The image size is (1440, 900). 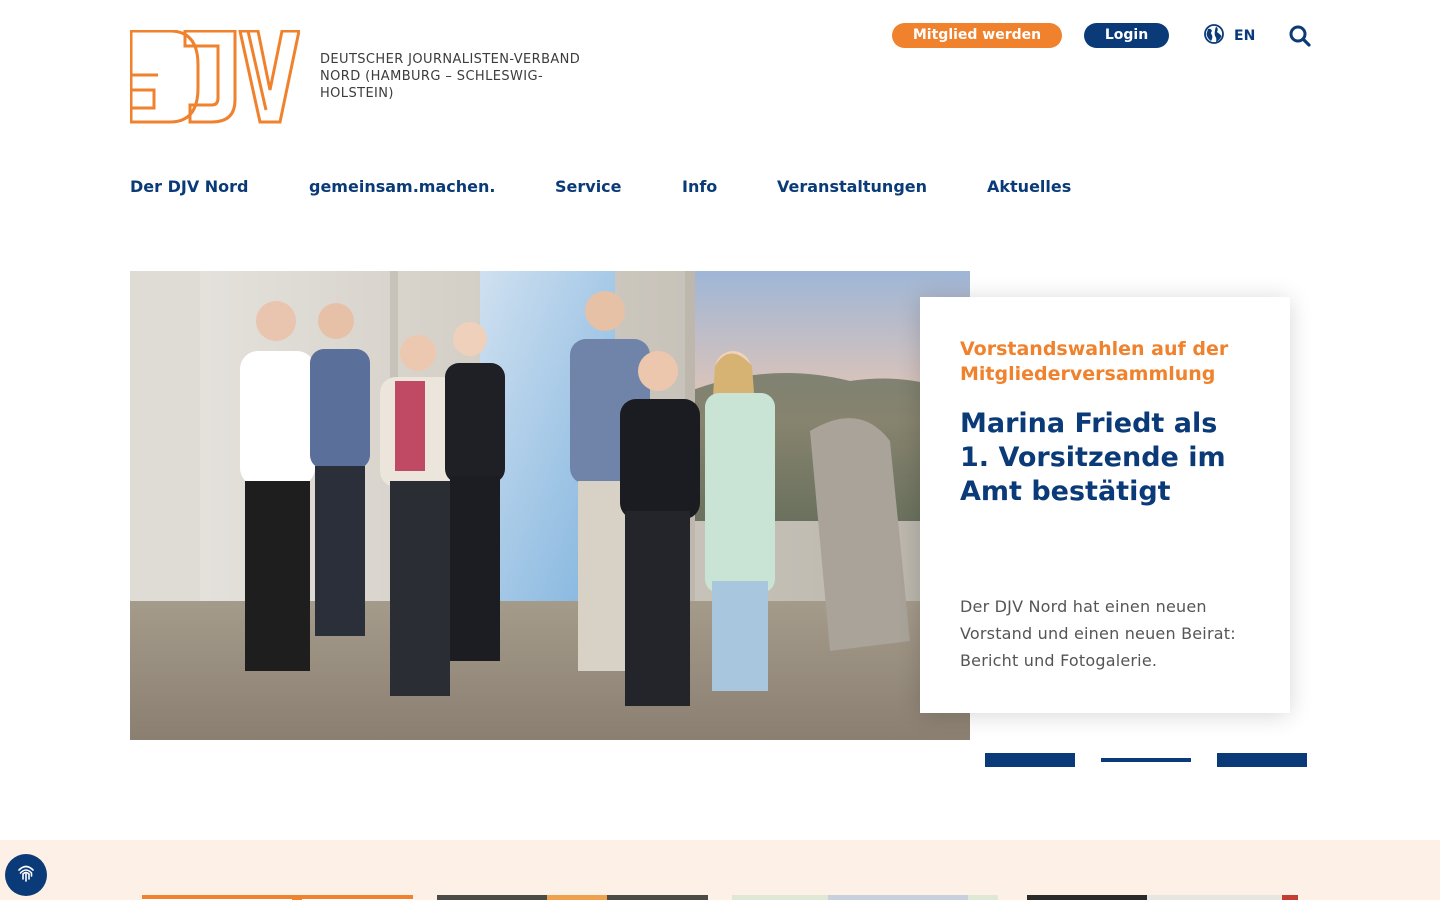 I want to click on nav-item-aktuelles: Aktuelles, so click(x=1029, y=186).